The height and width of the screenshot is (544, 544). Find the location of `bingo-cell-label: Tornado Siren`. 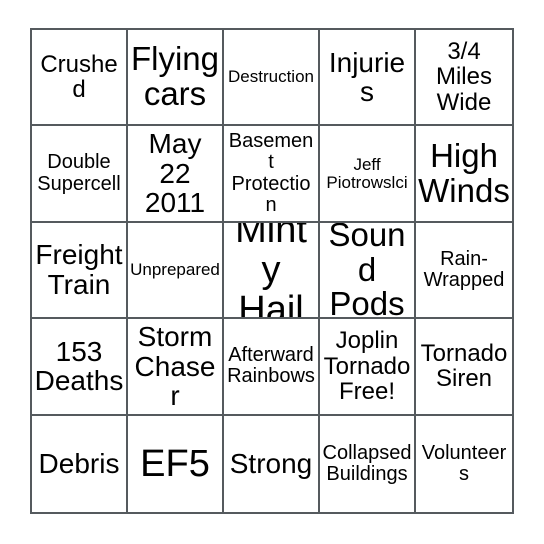

bingo-cell-label: Tornado Siren is located at coordinates (464, 366).